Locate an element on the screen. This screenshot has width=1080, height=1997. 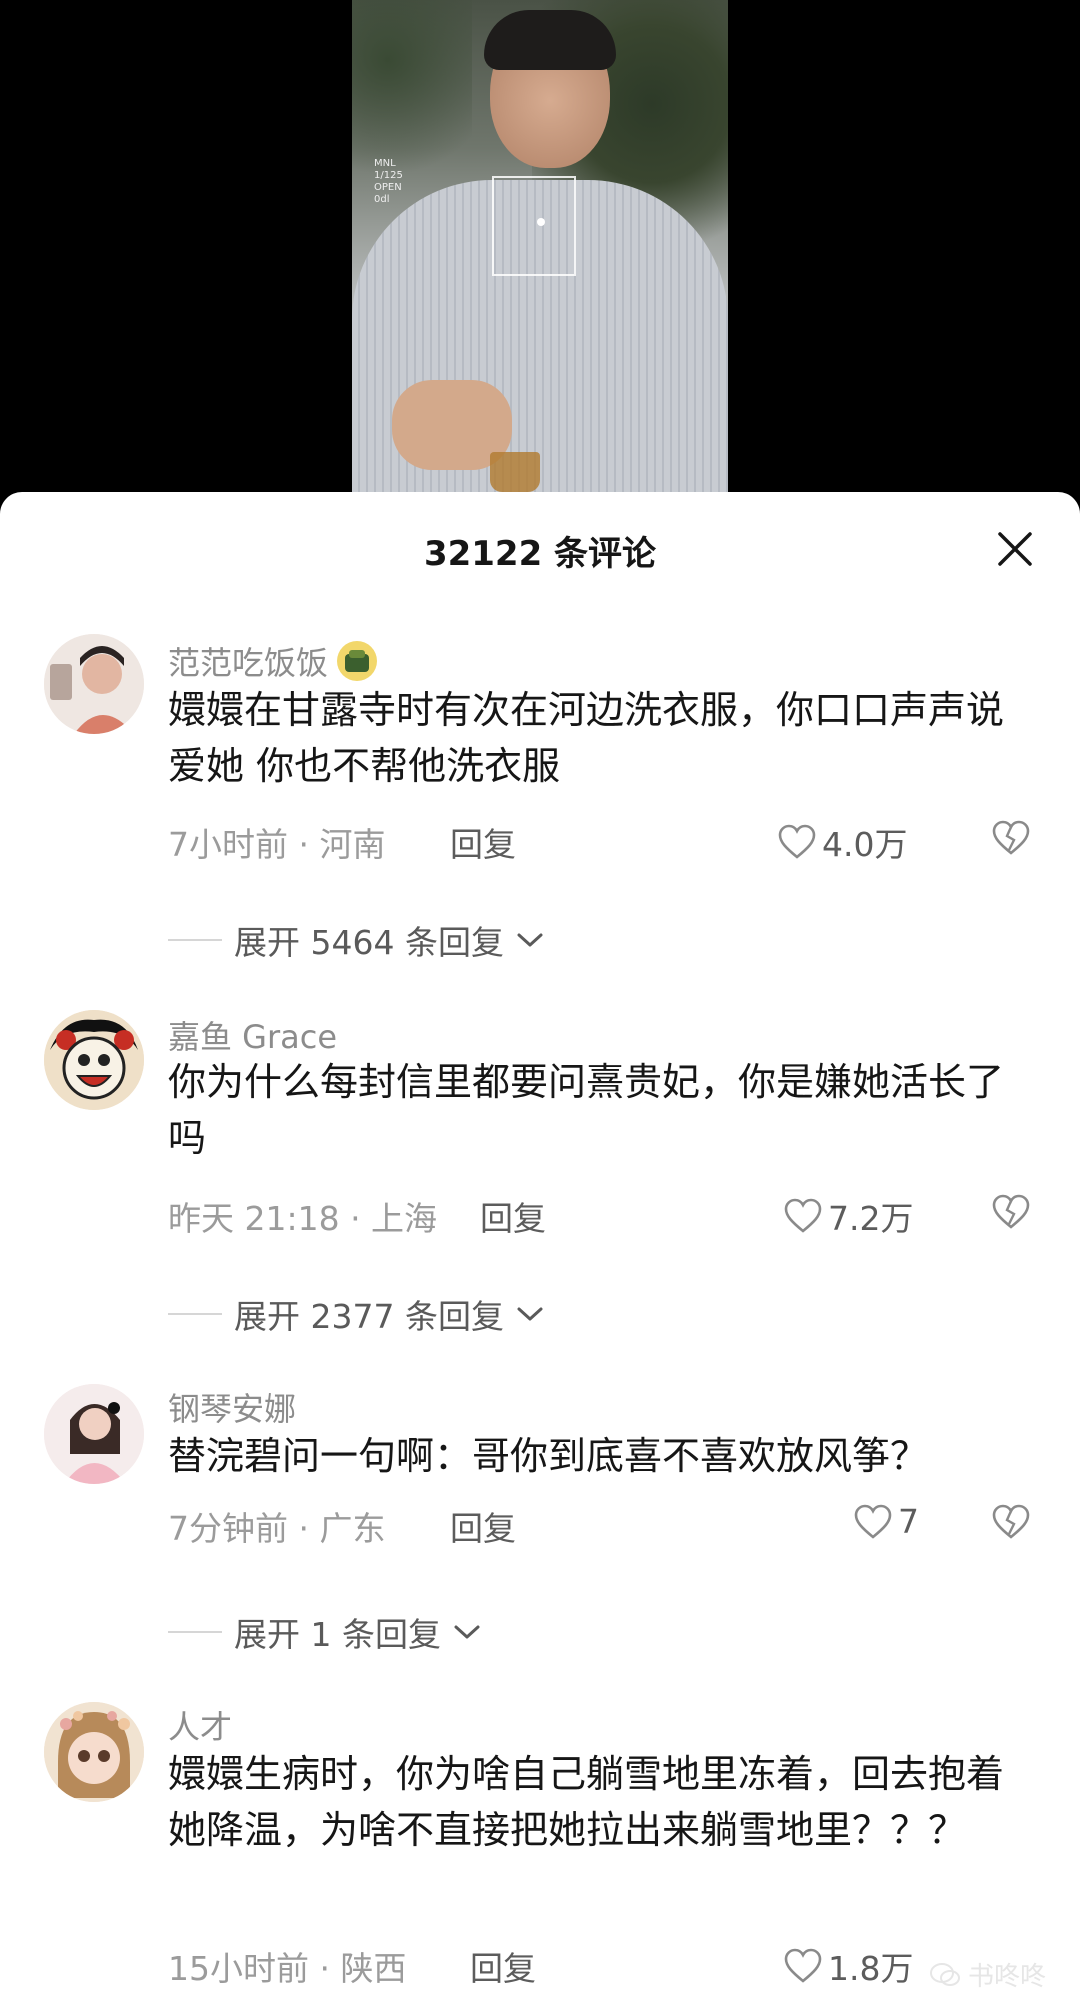
hud-line: OPEN is located at coordinates (388, 187).